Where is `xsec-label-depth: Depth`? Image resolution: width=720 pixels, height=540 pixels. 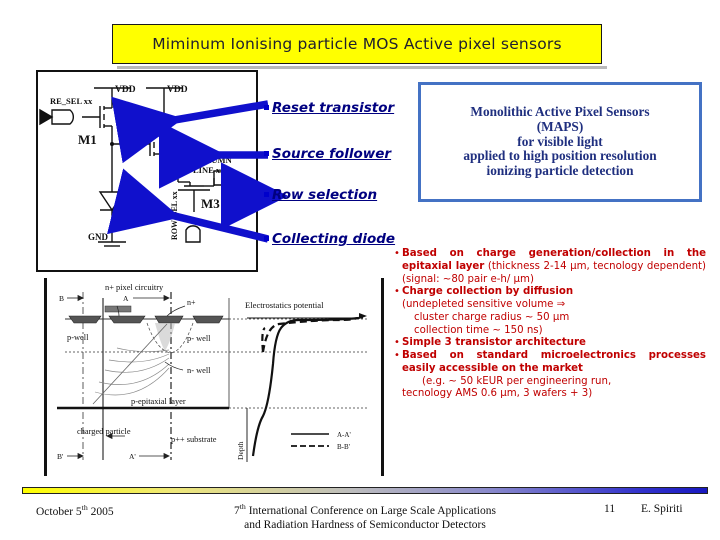
xsec-label-depth: Depth is located at coordinates (240, 450).